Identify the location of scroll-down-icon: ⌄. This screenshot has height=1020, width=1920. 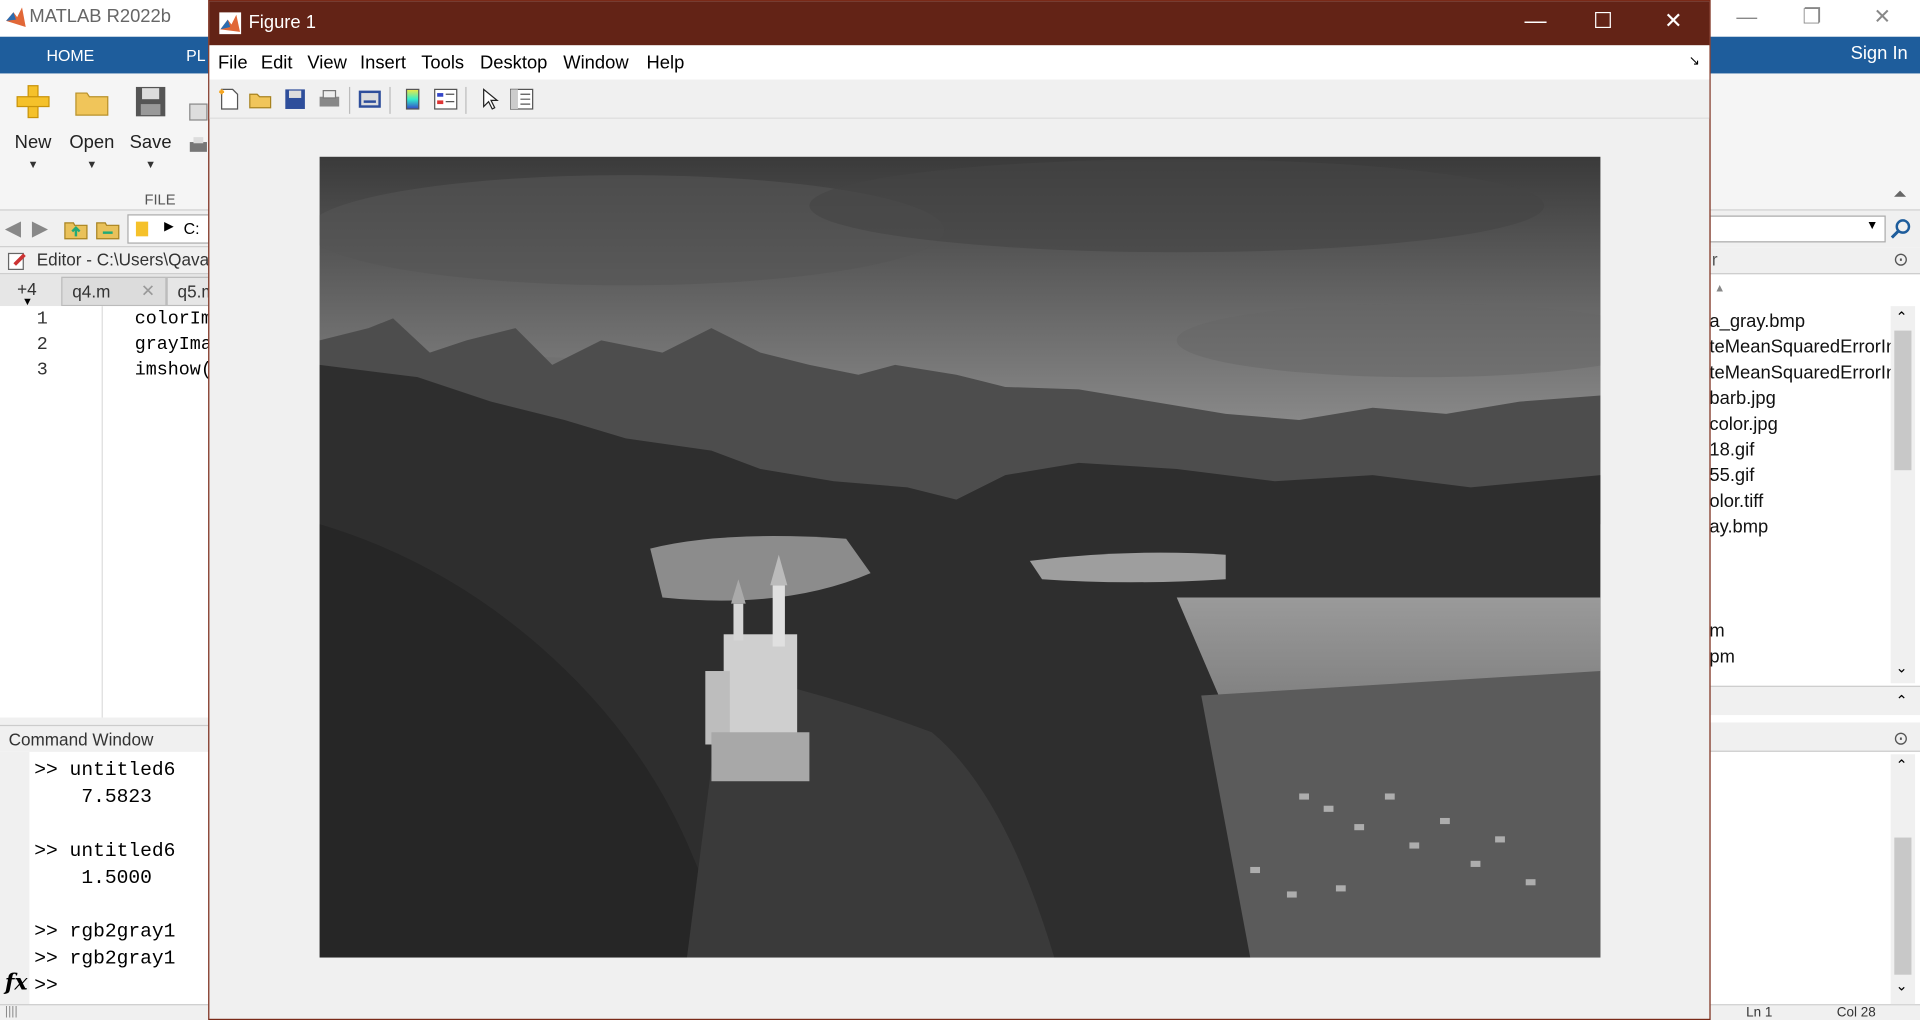
(1902, 667).